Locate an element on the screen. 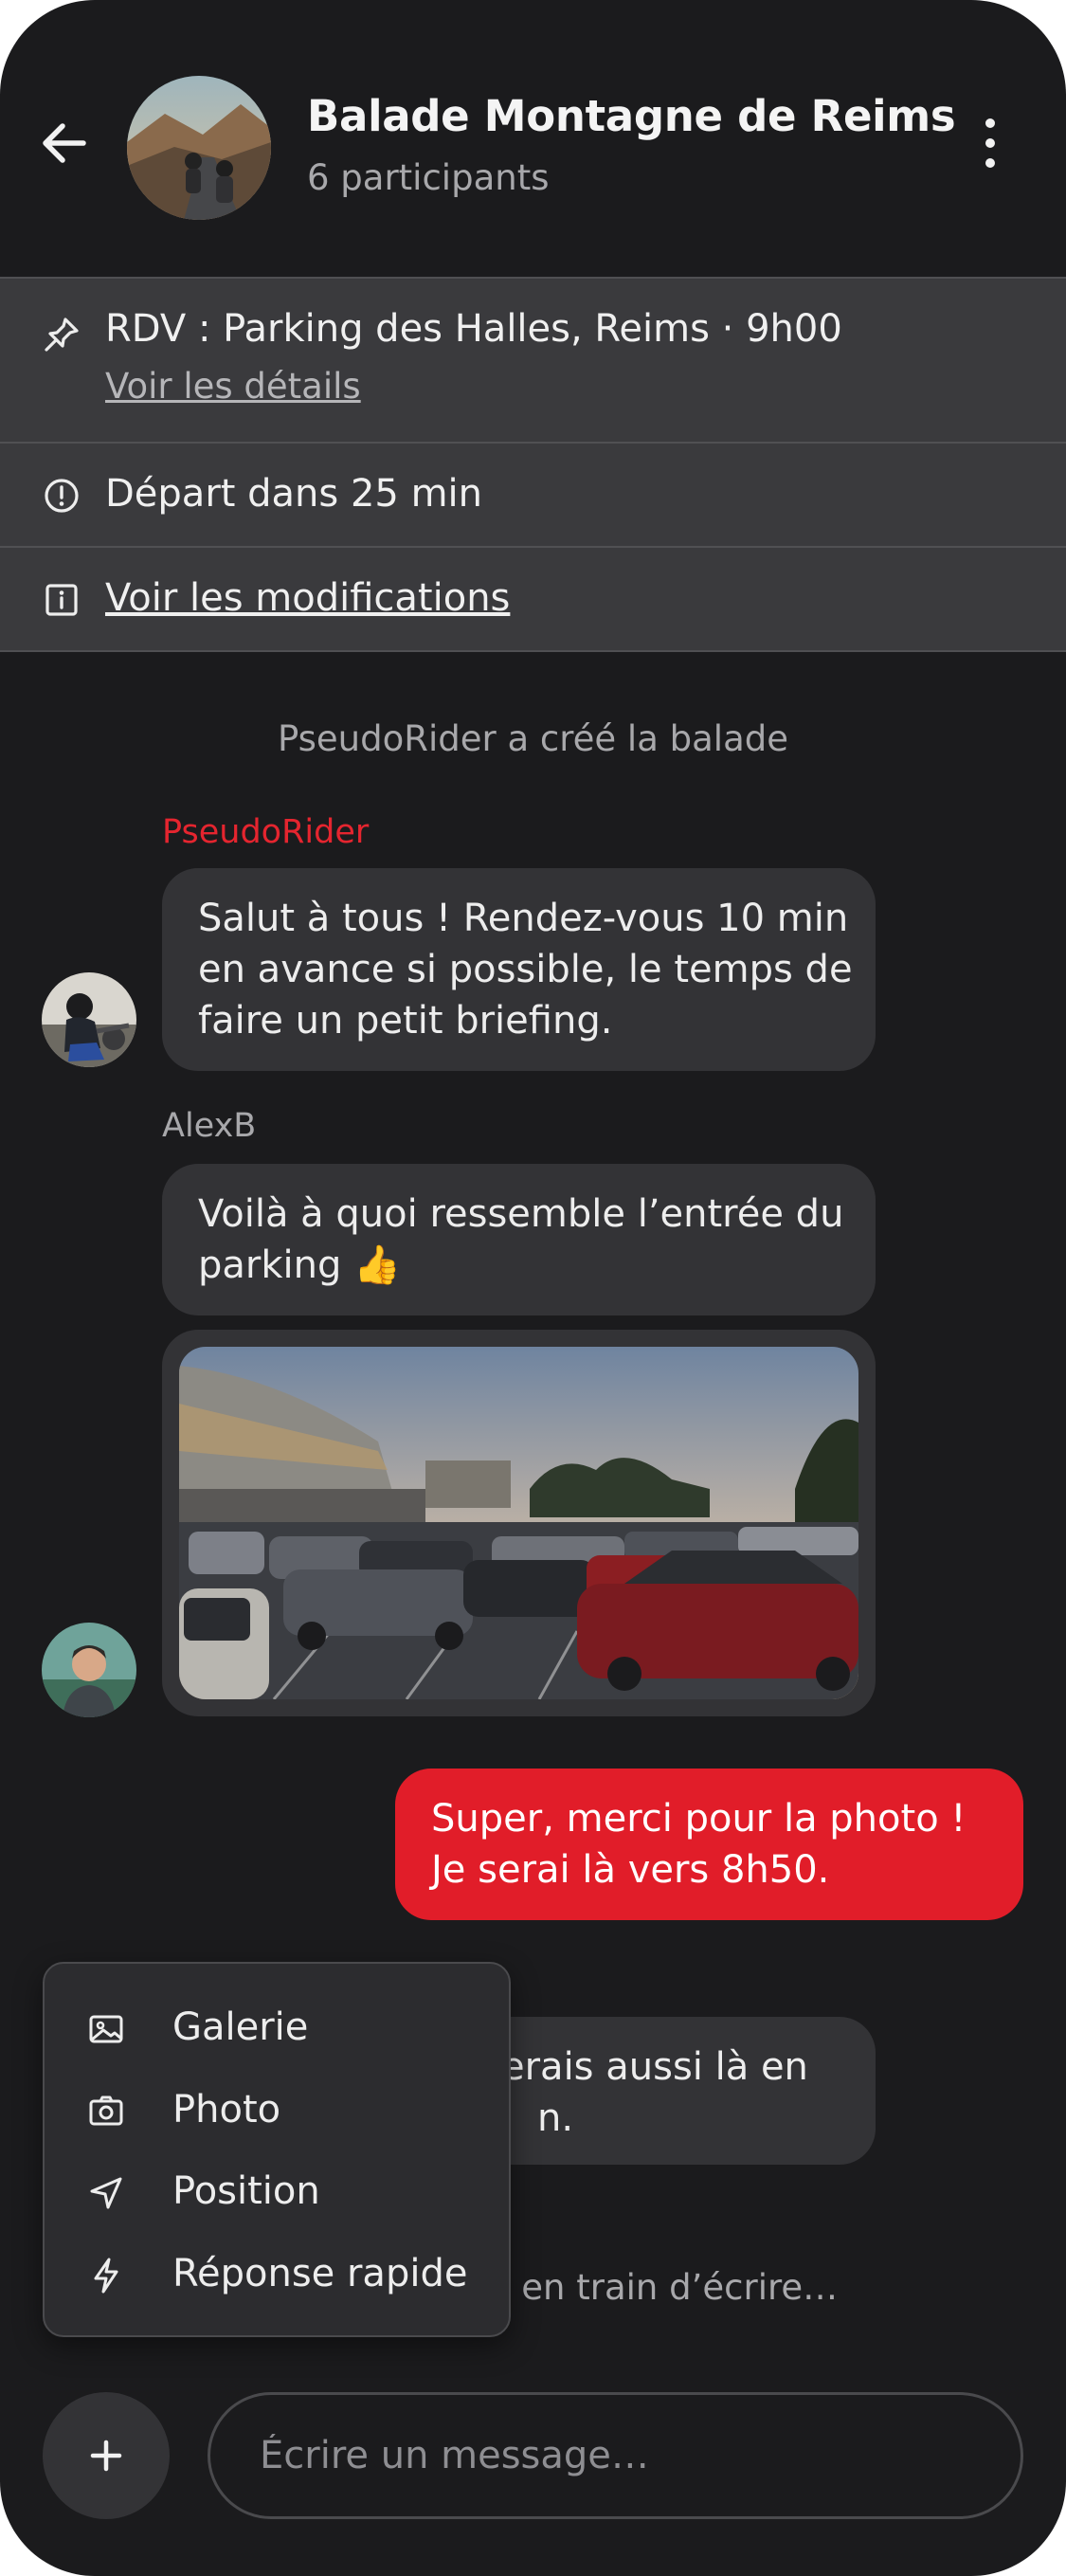 This screenshot has width=1066, height=2576. image-message is located at coordinates (519, 1523).